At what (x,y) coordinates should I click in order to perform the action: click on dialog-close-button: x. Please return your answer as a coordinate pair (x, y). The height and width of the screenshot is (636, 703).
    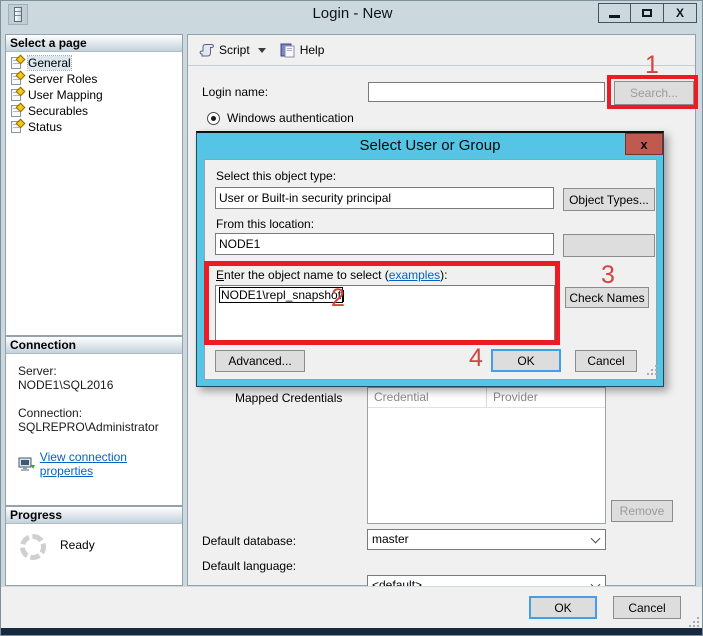
    Looking at the image, I should click on (644, 144).